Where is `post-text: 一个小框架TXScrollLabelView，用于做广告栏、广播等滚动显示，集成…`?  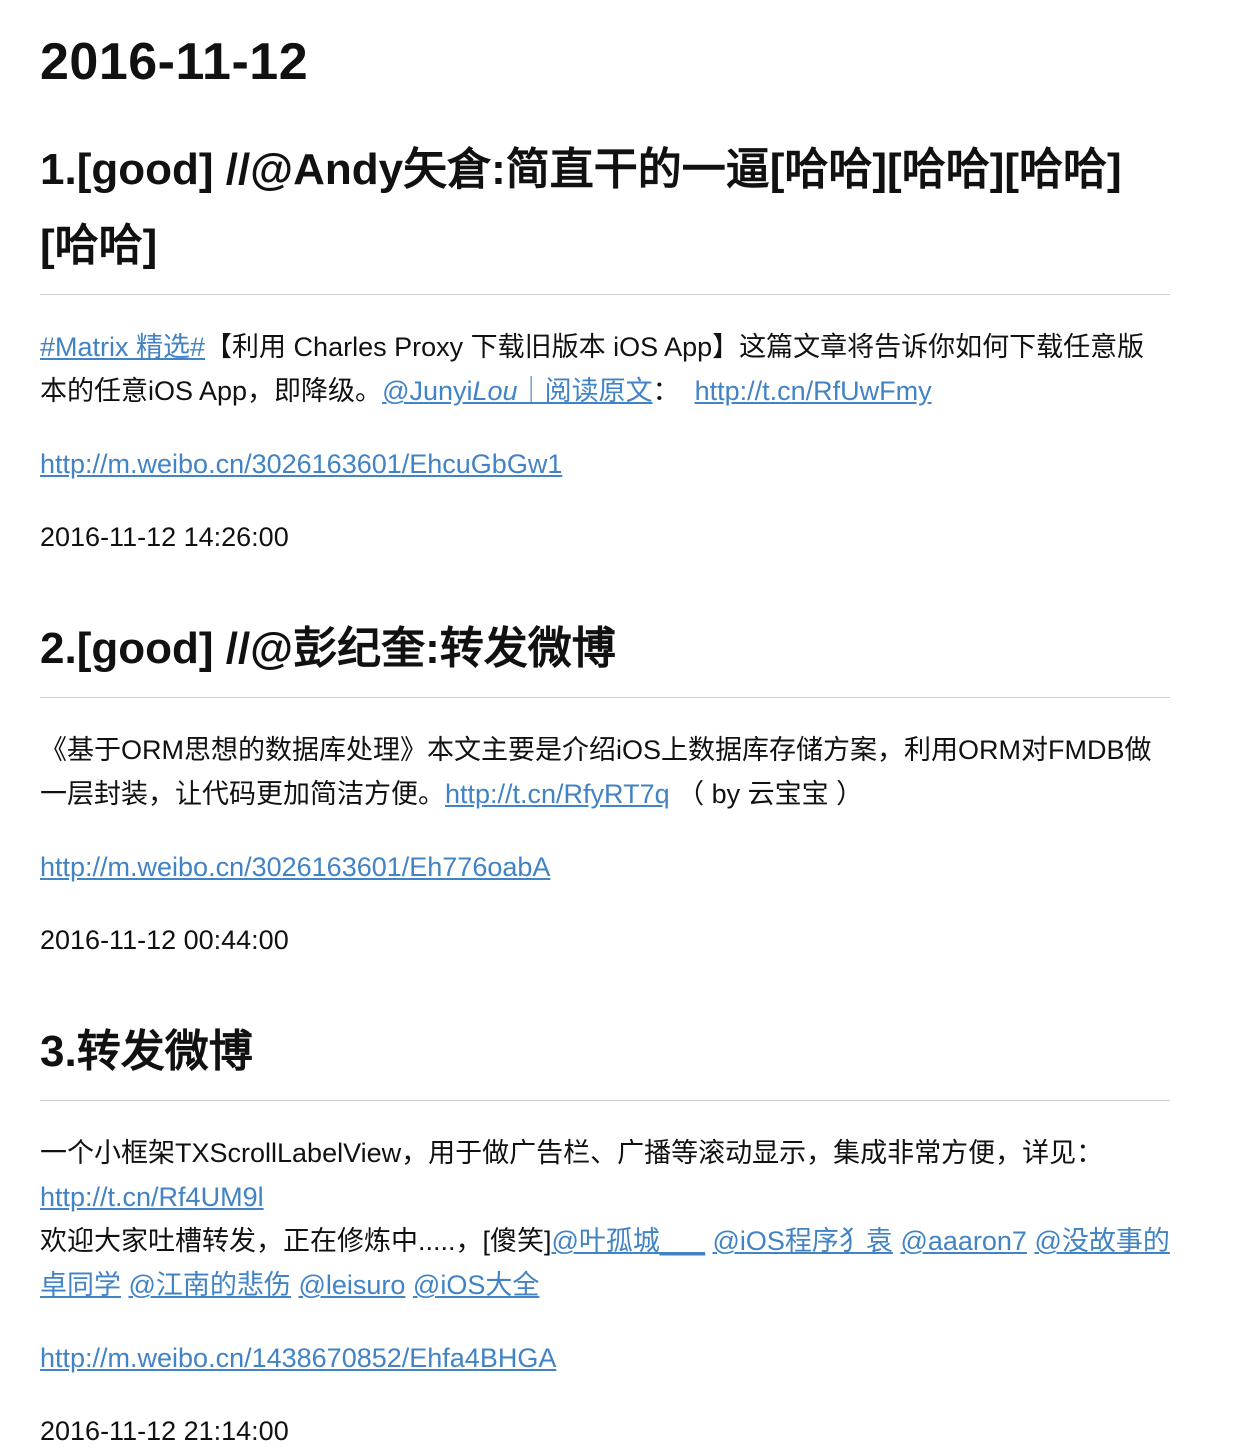 post-text: 一个小框架TXScrollLabelView，用于做广告栏、广播等滚动显示，集成… is located at coordinates (572, 1153).